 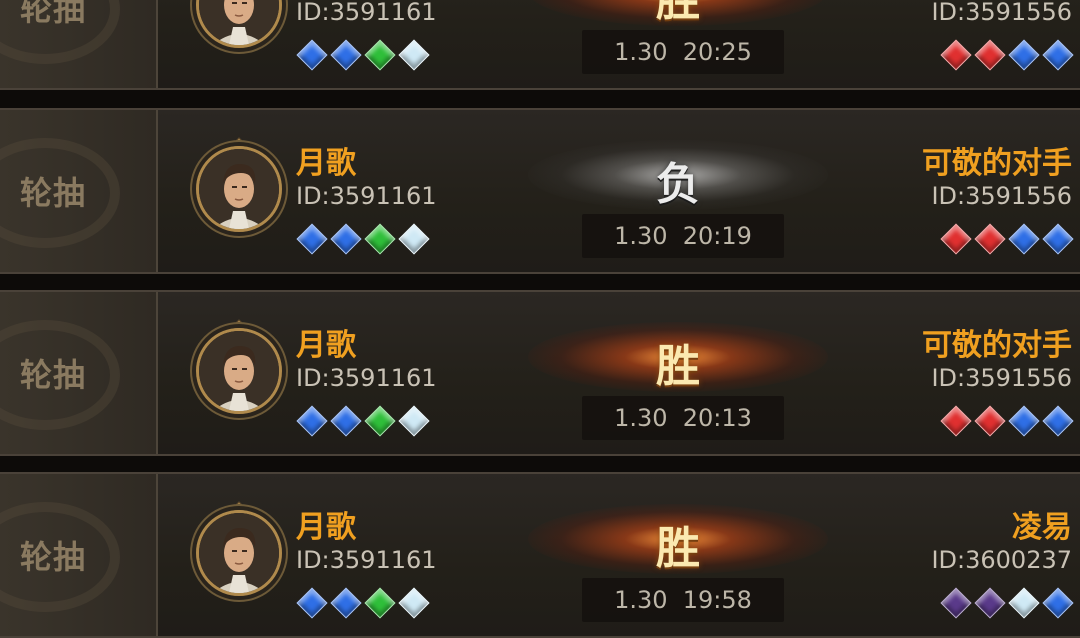 I want to click on opponent-name: 凌易, so click(x=1042, y=527).